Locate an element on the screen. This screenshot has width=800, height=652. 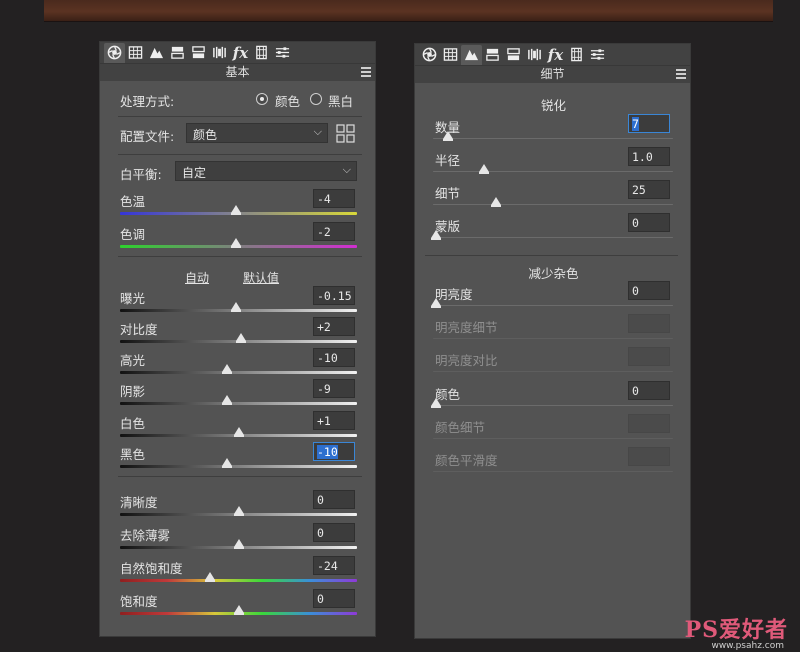
slider-value-field: 7 is located at coordinates (649, 123).